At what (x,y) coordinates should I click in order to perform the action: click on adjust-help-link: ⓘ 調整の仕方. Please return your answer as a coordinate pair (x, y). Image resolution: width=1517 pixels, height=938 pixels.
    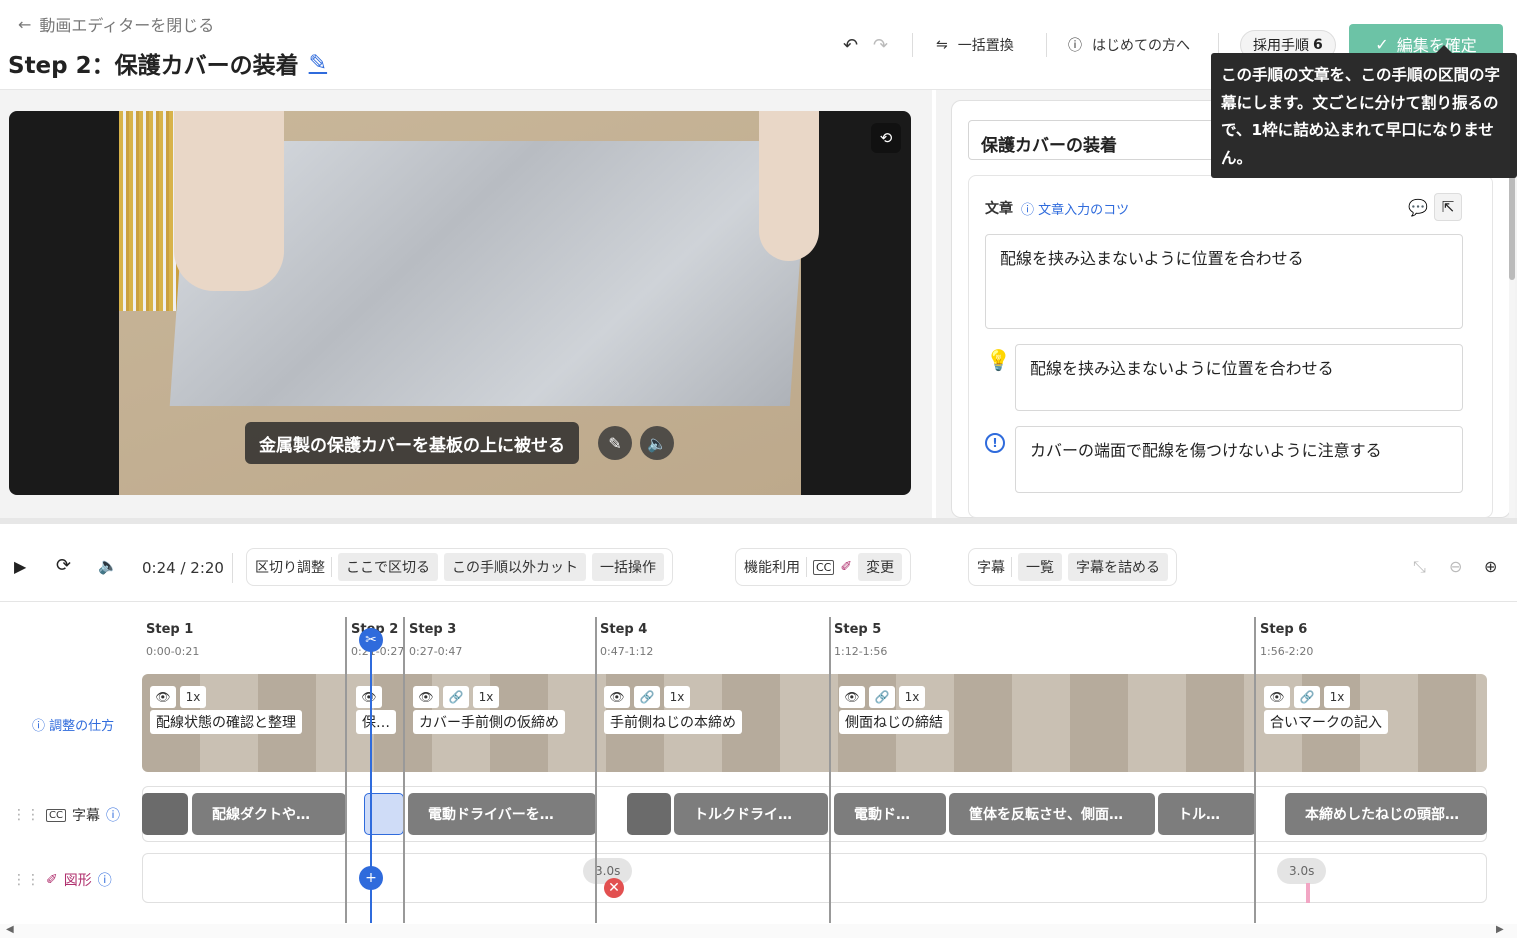
    Looking at the image, I should click on (73, 724).